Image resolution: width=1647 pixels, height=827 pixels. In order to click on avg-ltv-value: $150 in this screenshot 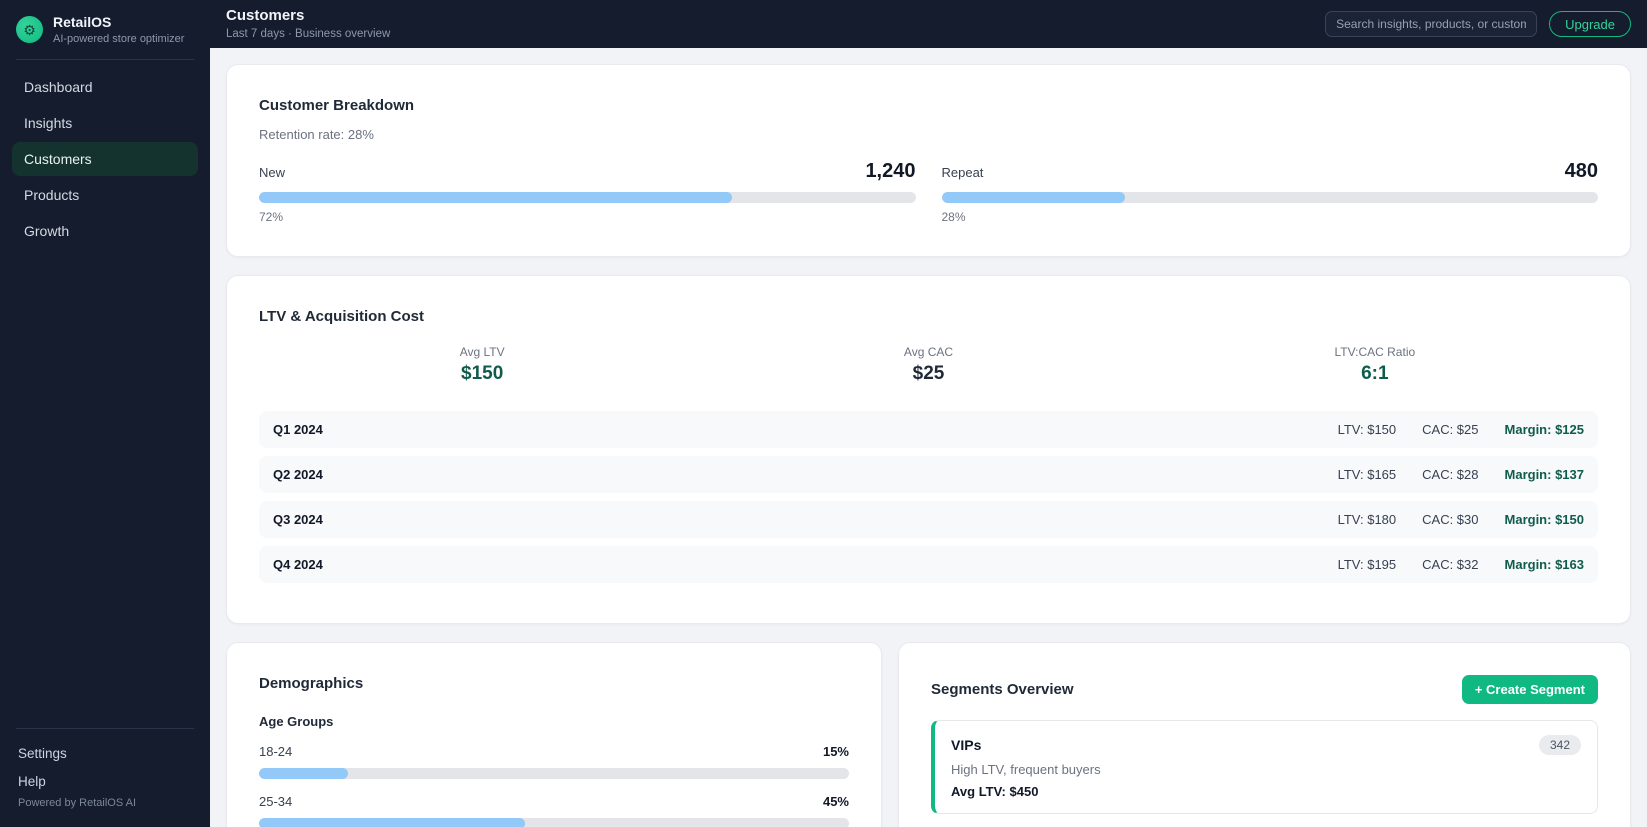, I will do `click(482, 373)`.